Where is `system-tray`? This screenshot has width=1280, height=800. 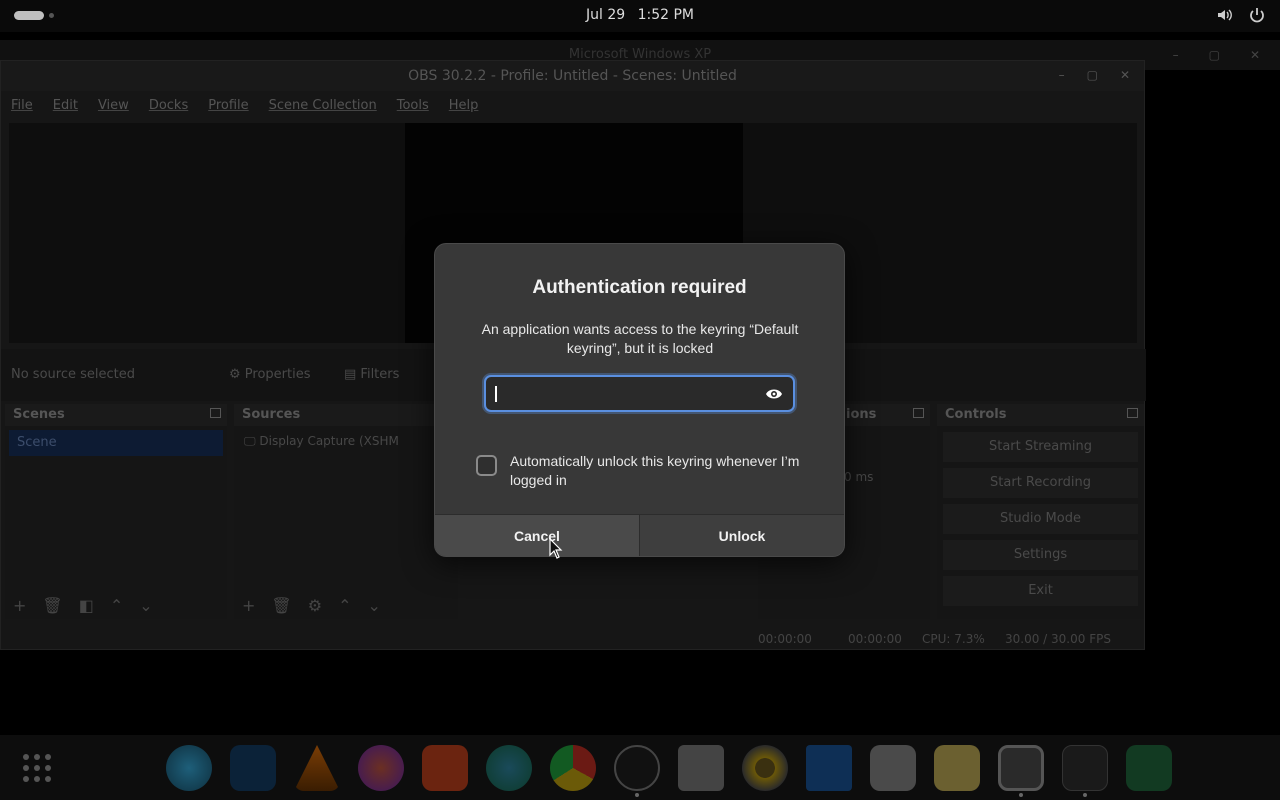 system-tray is located at coordinates (1241, 15).